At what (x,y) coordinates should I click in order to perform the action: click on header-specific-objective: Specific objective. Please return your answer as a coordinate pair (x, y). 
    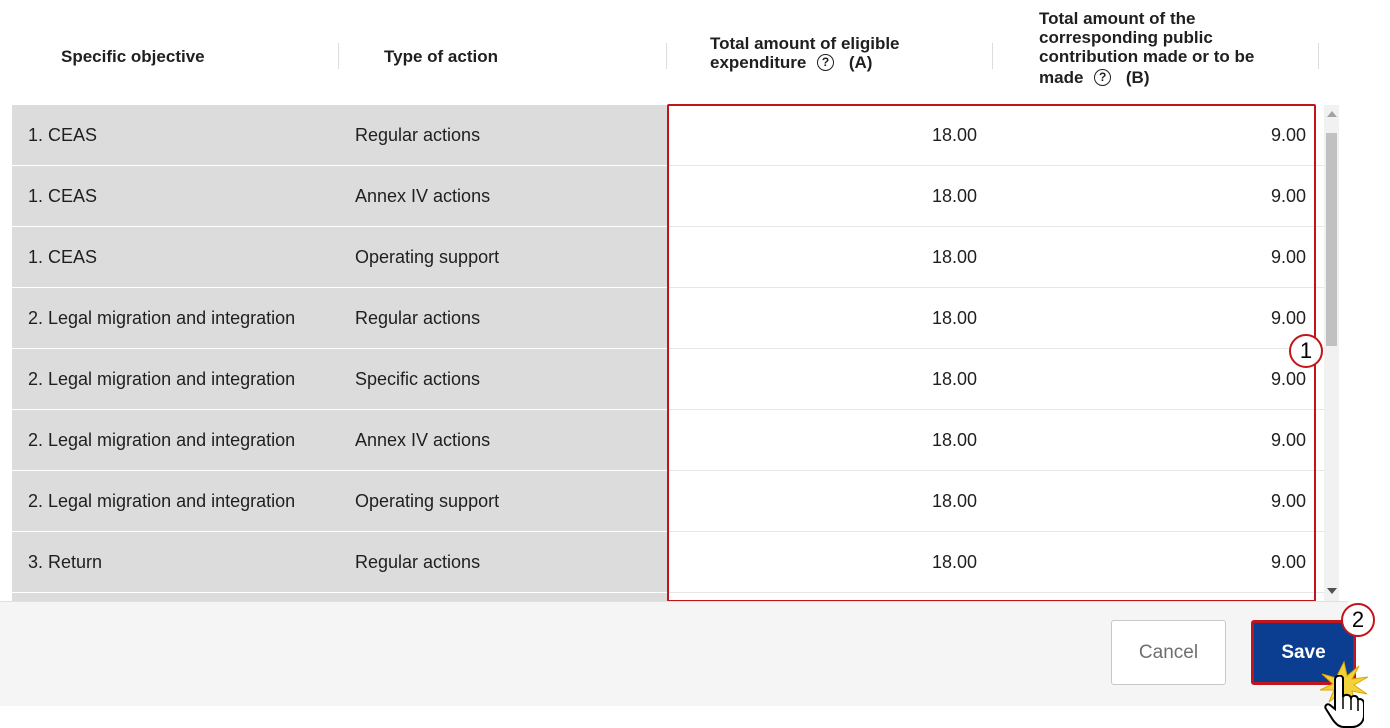
    Looking at the image, I should click on (133, 56).